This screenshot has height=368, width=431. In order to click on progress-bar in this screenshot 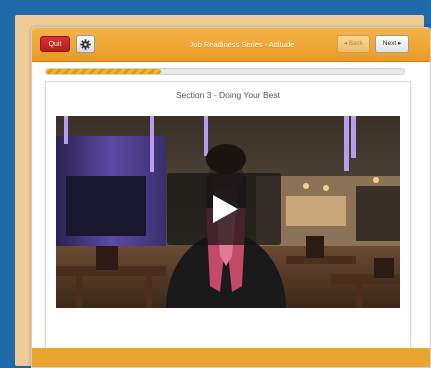, I will do `click(225, 71)`.